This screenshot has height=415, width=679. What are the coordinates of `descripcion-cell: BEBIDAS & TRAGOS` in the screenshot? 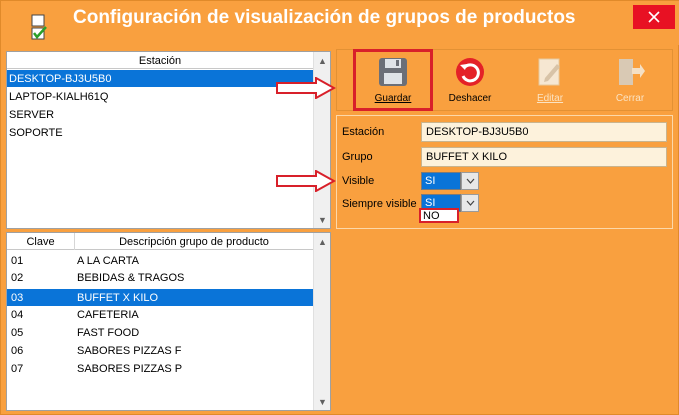 It's located at (131, 277).